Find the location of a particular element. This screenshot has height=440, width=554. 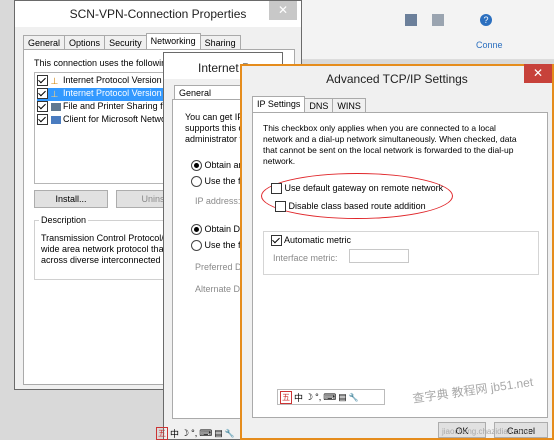

ime-toolbar: 五 中 ☽ °, ⌨ ▤ 🔧 is located at coordinates (331, 397).